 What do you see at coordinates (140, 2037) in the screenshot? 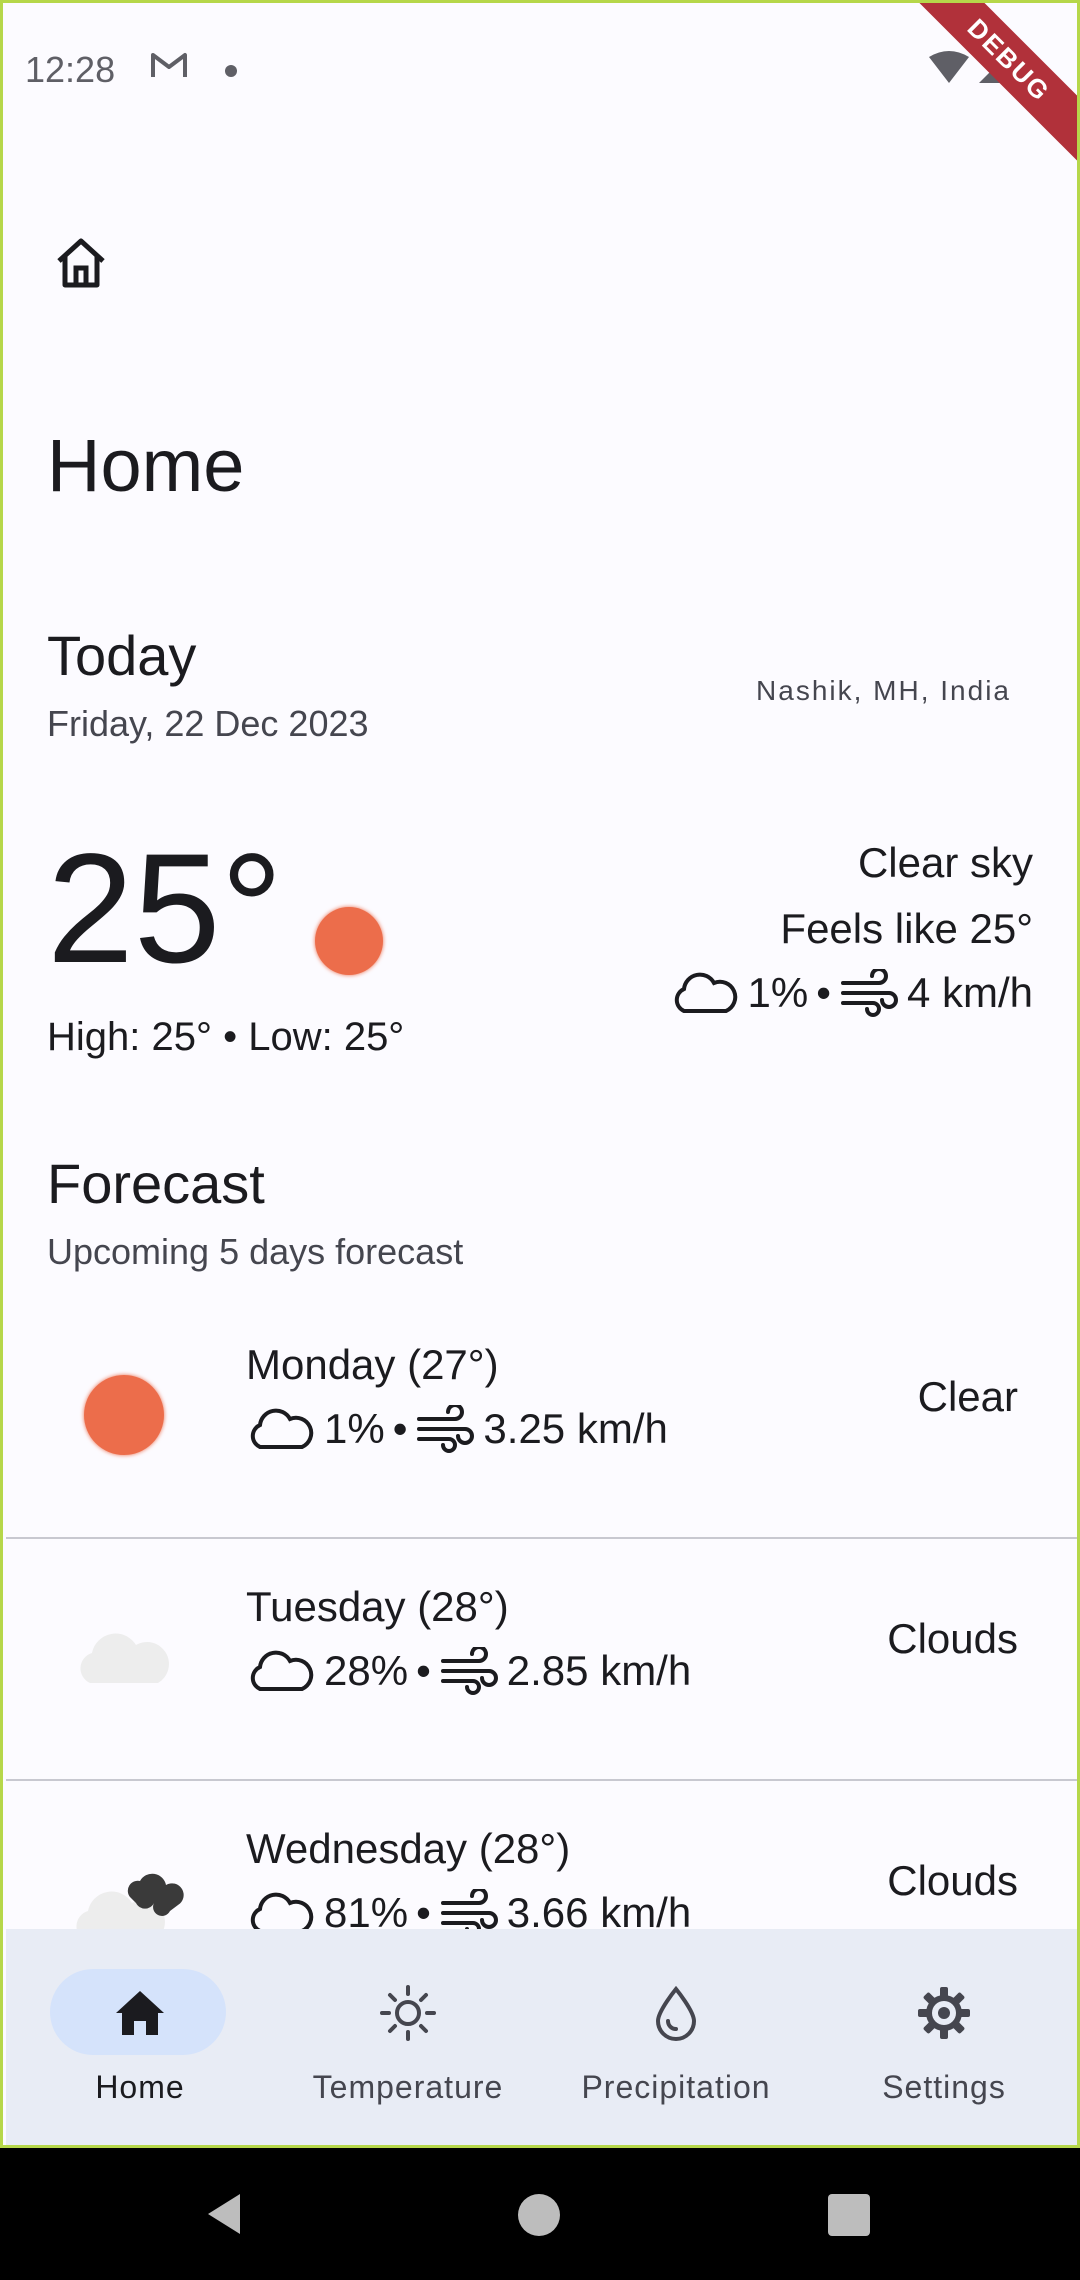
I see `nav-item-home: Home` at bounding box center [140, 2037].